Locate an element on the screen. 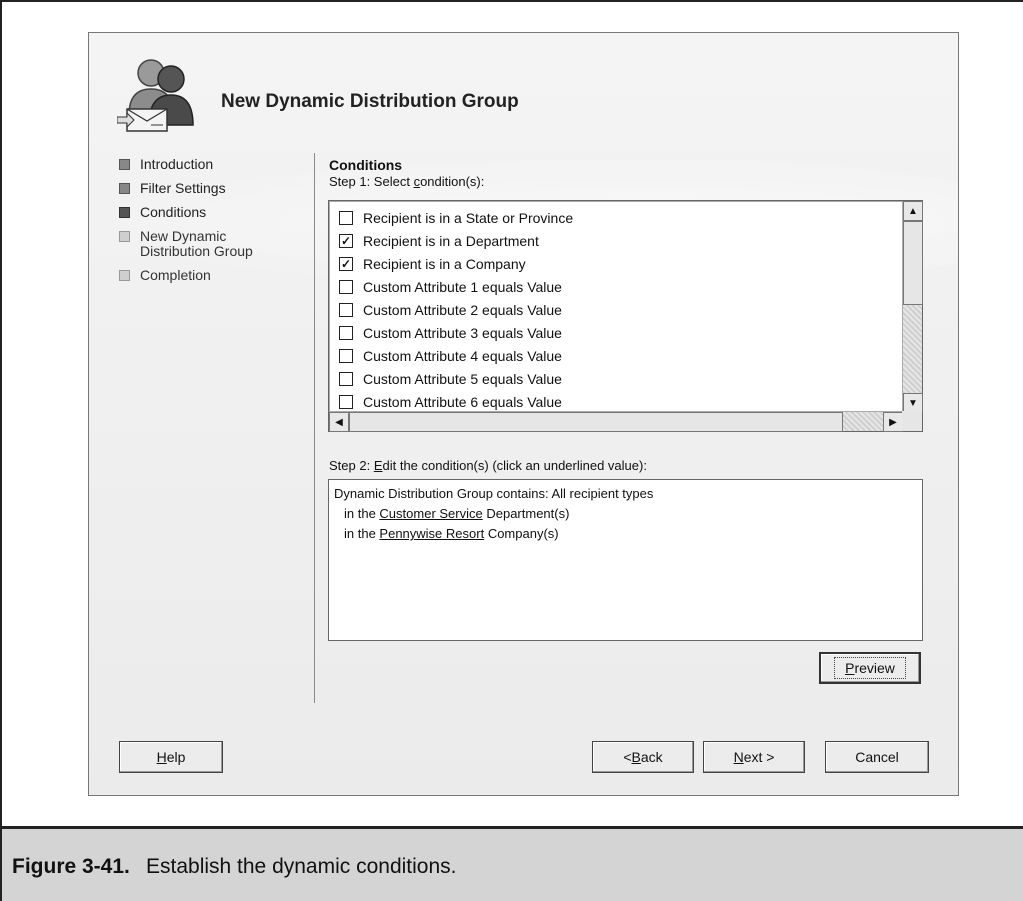 This screenshot has height=901, width=1023. condition-item-label: Custom Attribute 2 equals Value is located at coordinates (462, 309).